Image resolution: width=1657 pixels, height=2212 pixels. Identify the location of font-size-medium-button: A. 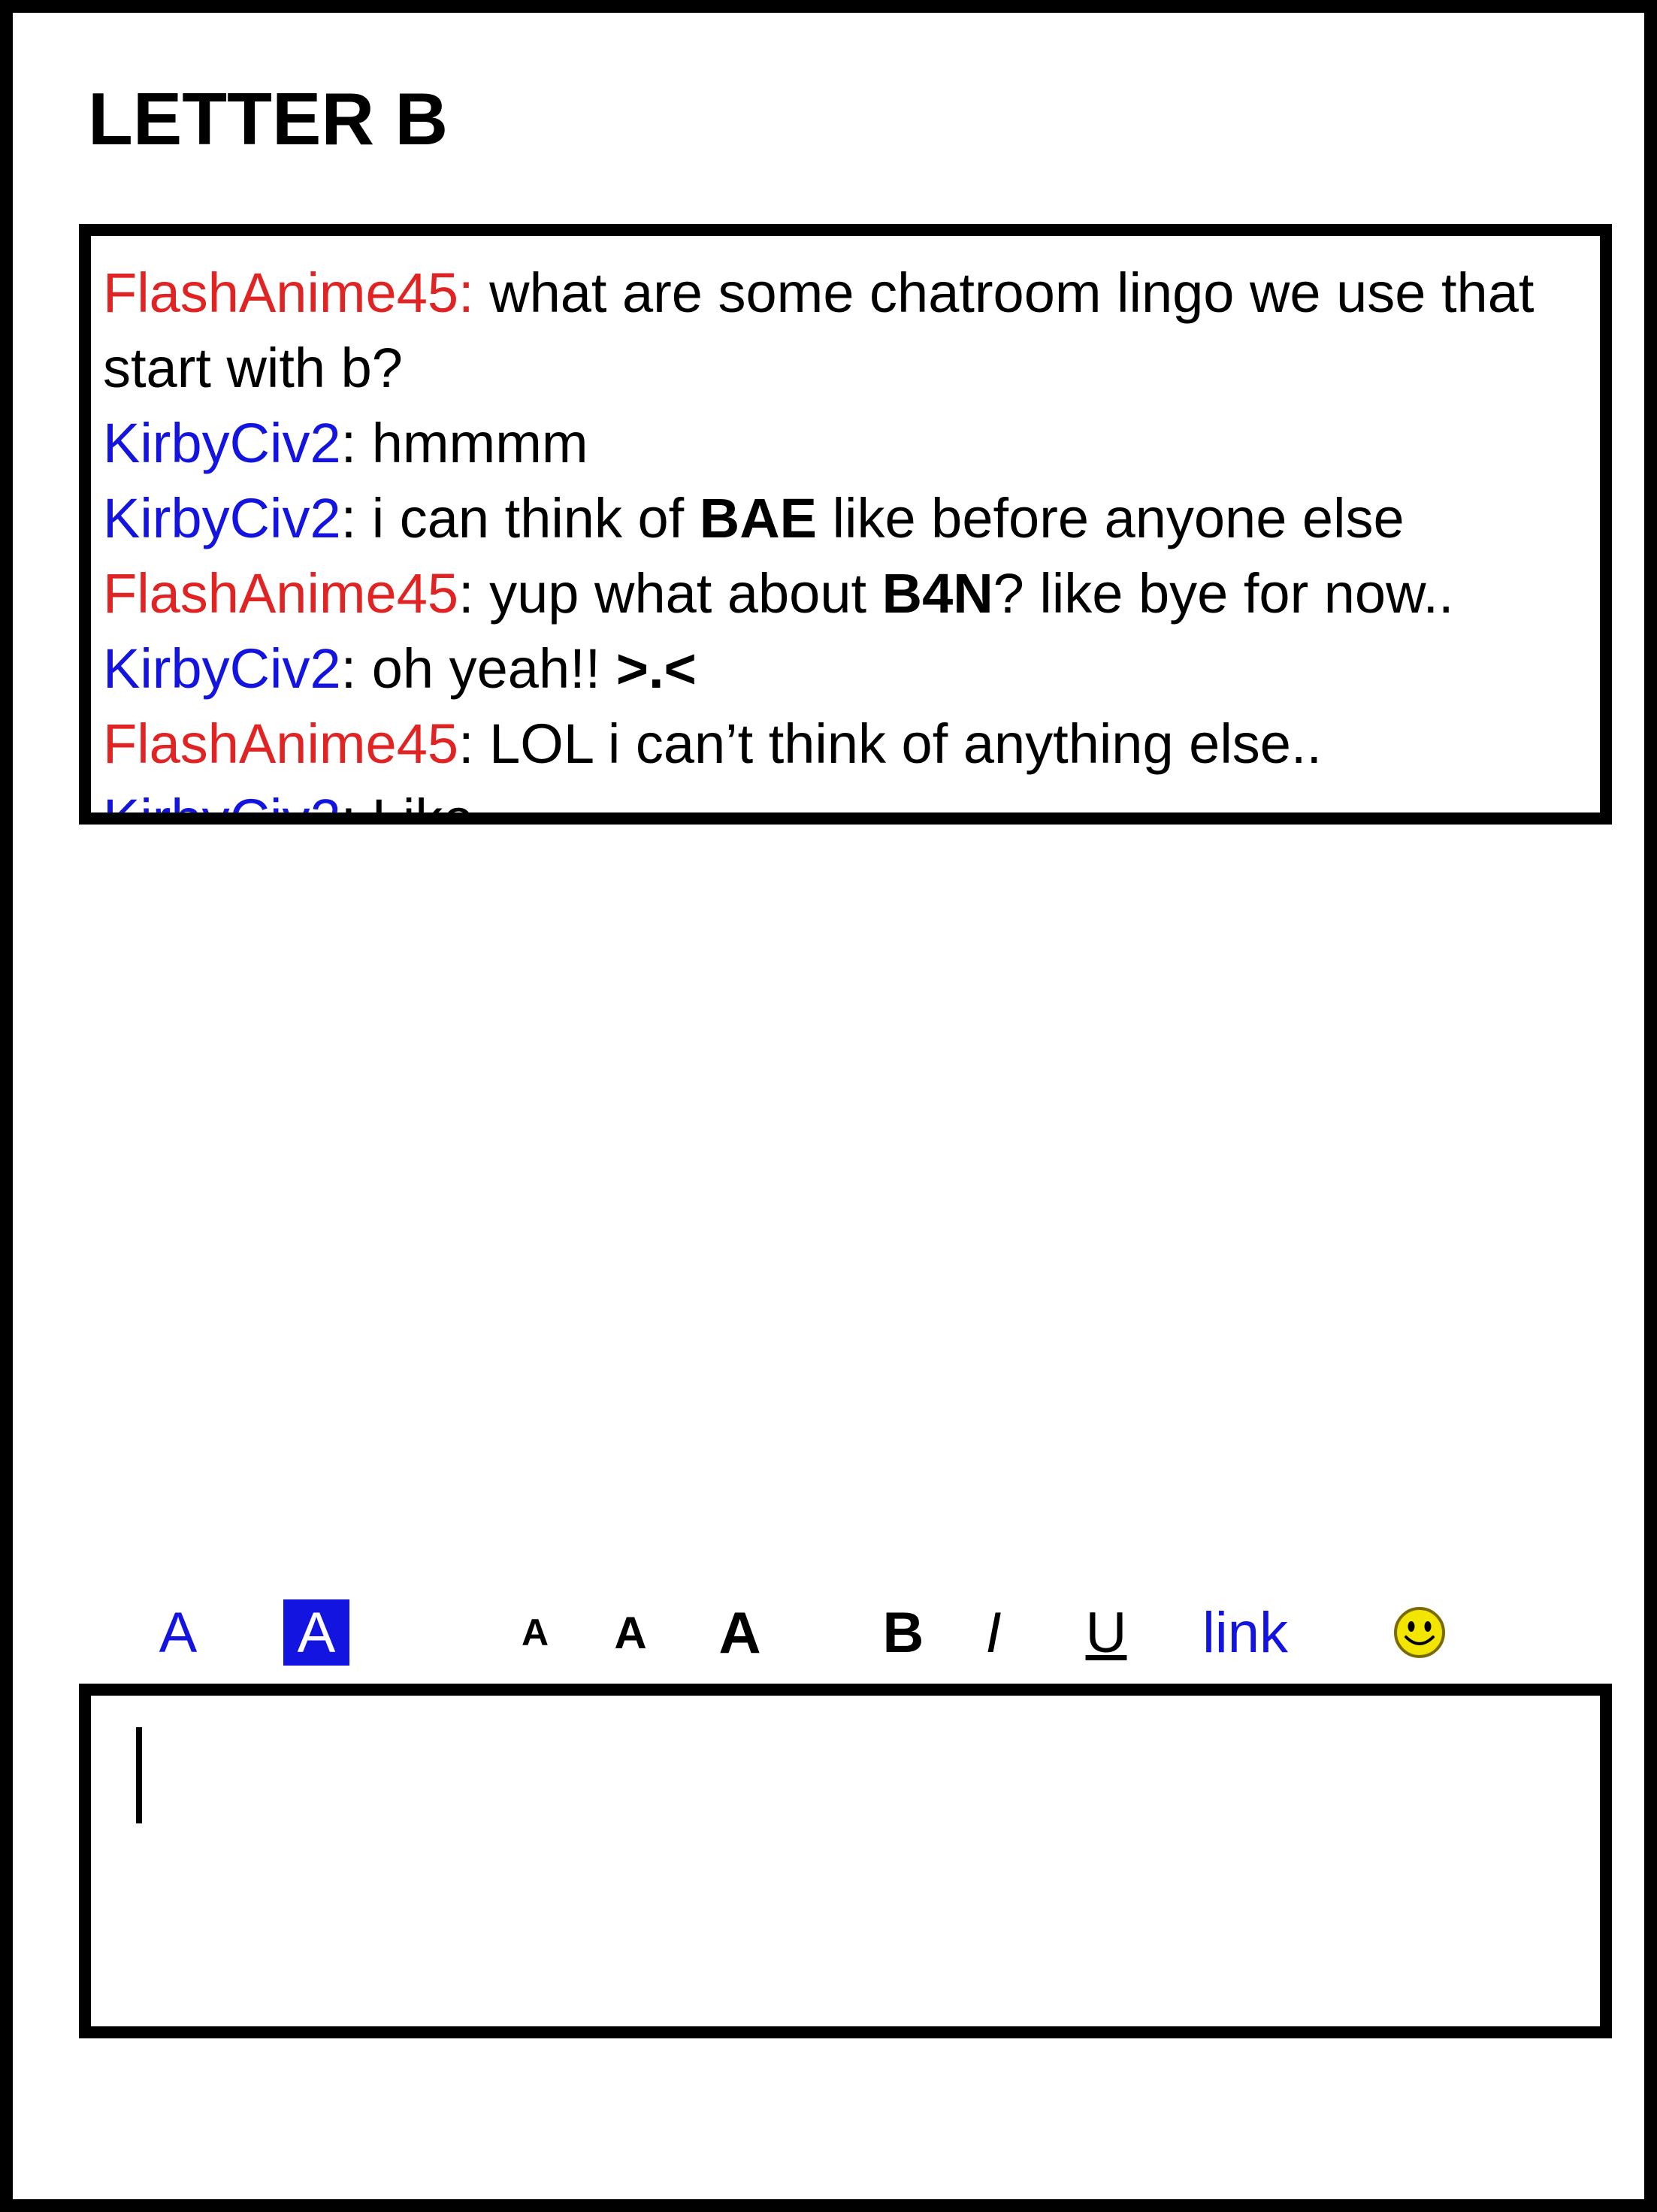
(630, 1632).